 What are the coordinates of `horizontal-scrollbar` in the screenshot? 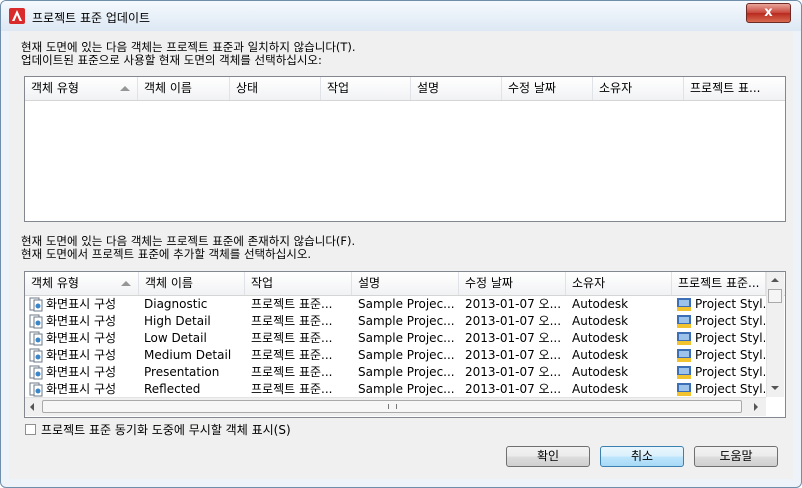 It's located at (395, 406).